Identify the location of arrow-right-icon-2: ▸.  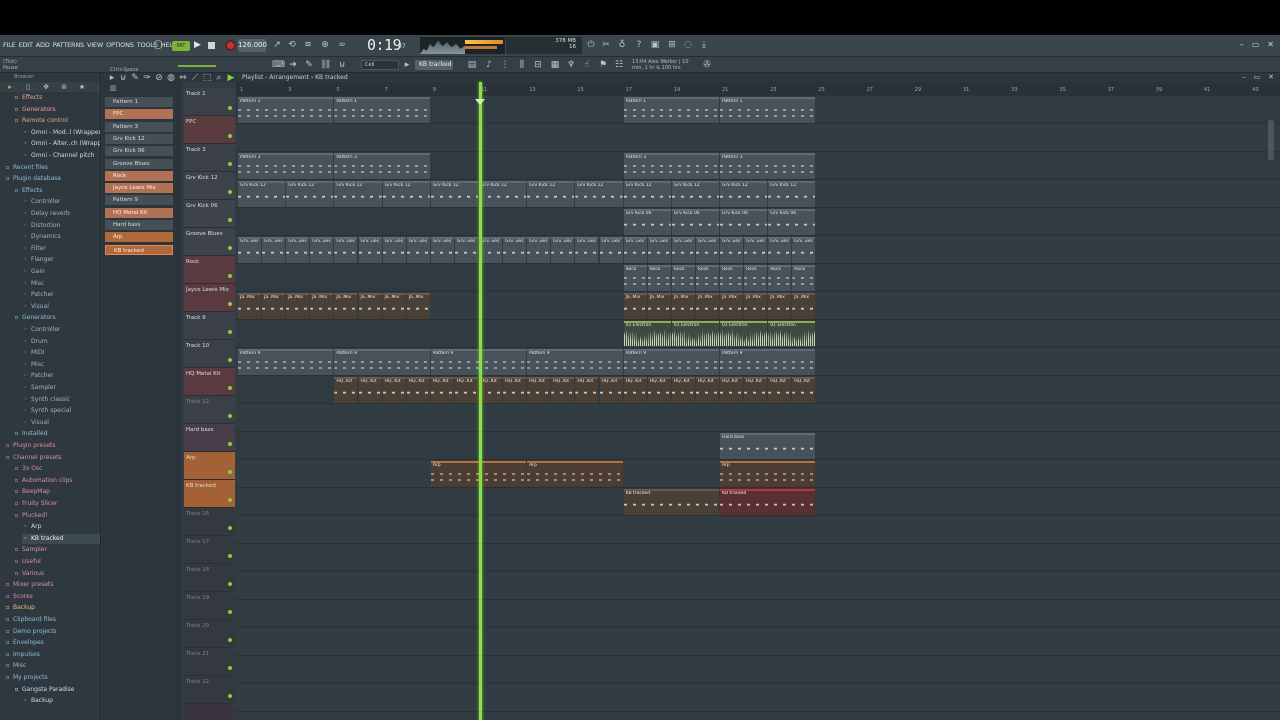
(407, 65).